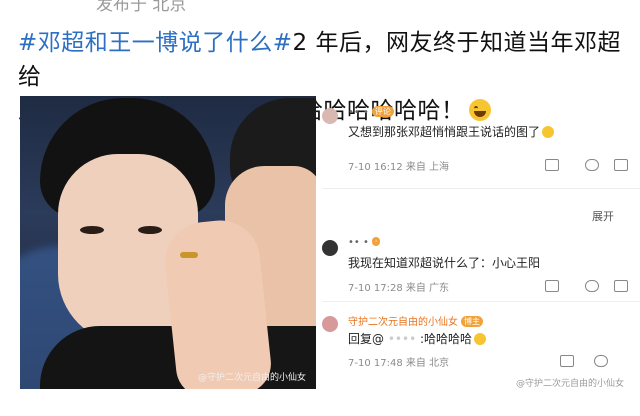 This screenshot has width=640, height=416. What do you see at coordinates (399, 288) in the screenshot?
I see `comment-meta: 7-10 17:28 来自 广东` at bounding box center [399, 288].